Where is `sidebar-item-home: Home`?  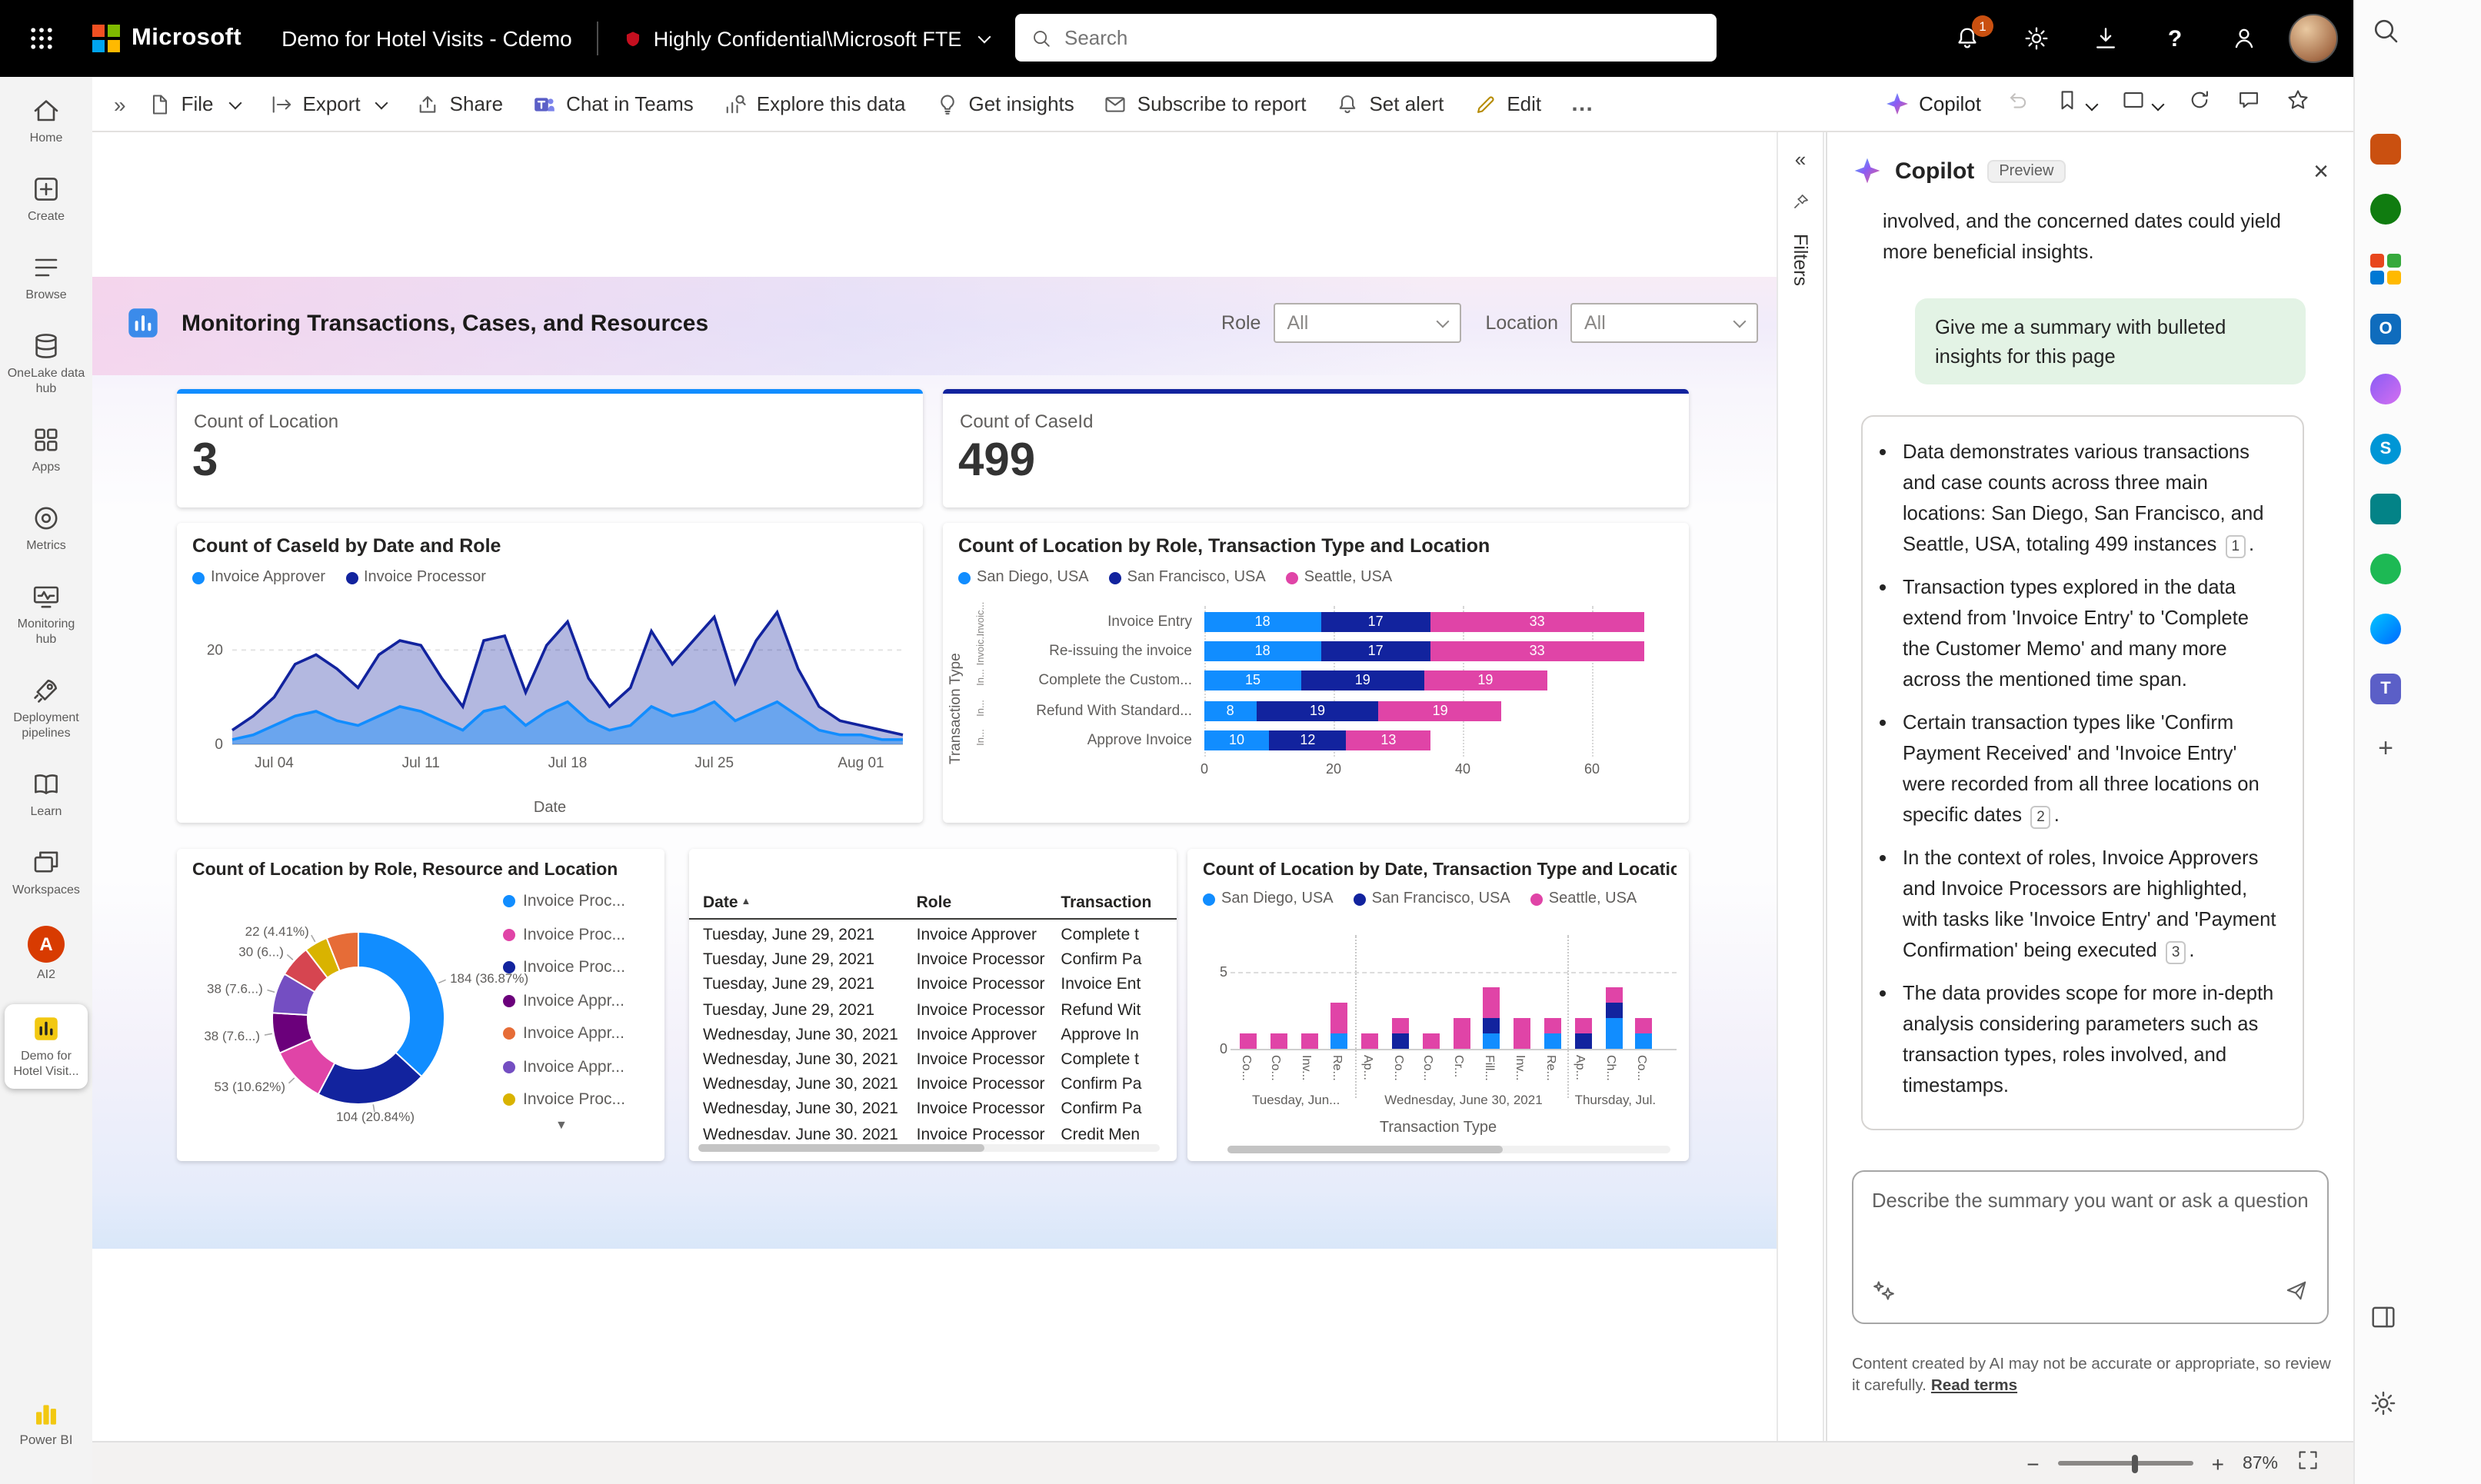 sidebar-item-home: Home is located at coordinates (46, 120).